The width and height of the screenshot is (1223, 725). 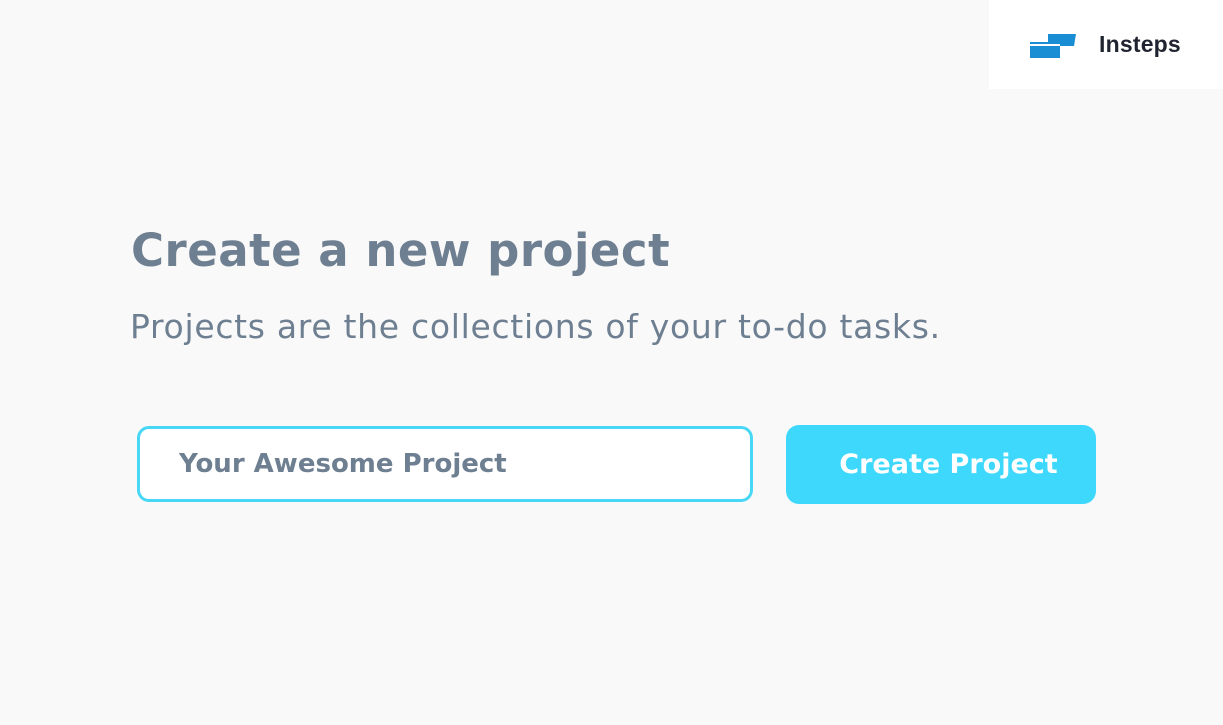 I want to click on brand-name: Insteps, so click(x=1140, y=44).